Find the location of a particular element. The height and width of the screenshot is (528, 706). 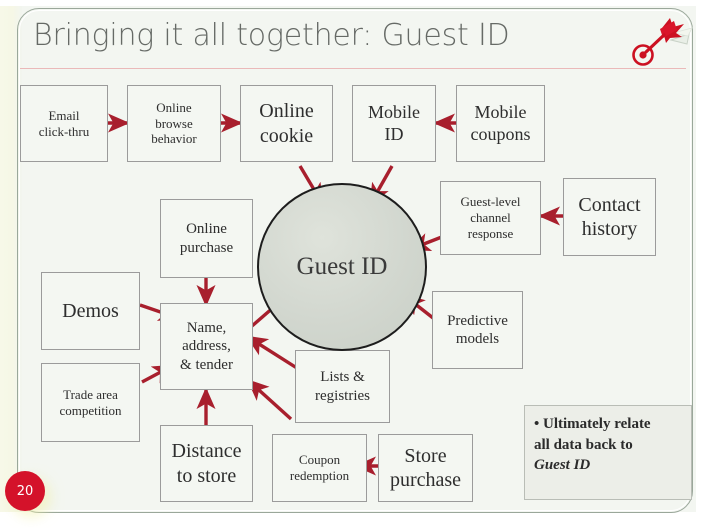

arrow-coupon-to-nameaddr is located at coordinates (269, 400).